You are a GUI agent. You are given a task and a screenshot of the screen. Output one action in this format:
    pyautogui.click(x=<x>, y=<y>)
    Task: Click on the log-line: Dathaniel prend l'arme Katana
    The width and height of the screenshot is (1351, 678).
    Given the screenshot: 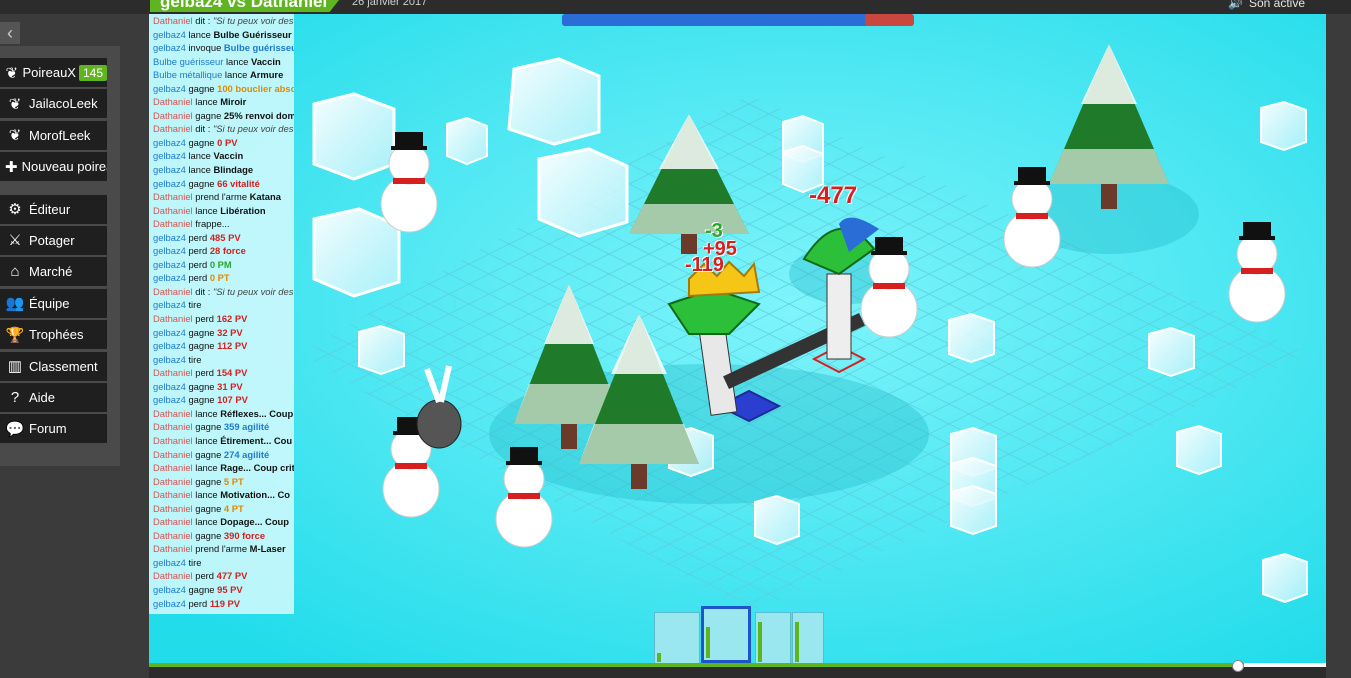 What is the action you would take?
    pyautogui.click(x=221, y=197)
    